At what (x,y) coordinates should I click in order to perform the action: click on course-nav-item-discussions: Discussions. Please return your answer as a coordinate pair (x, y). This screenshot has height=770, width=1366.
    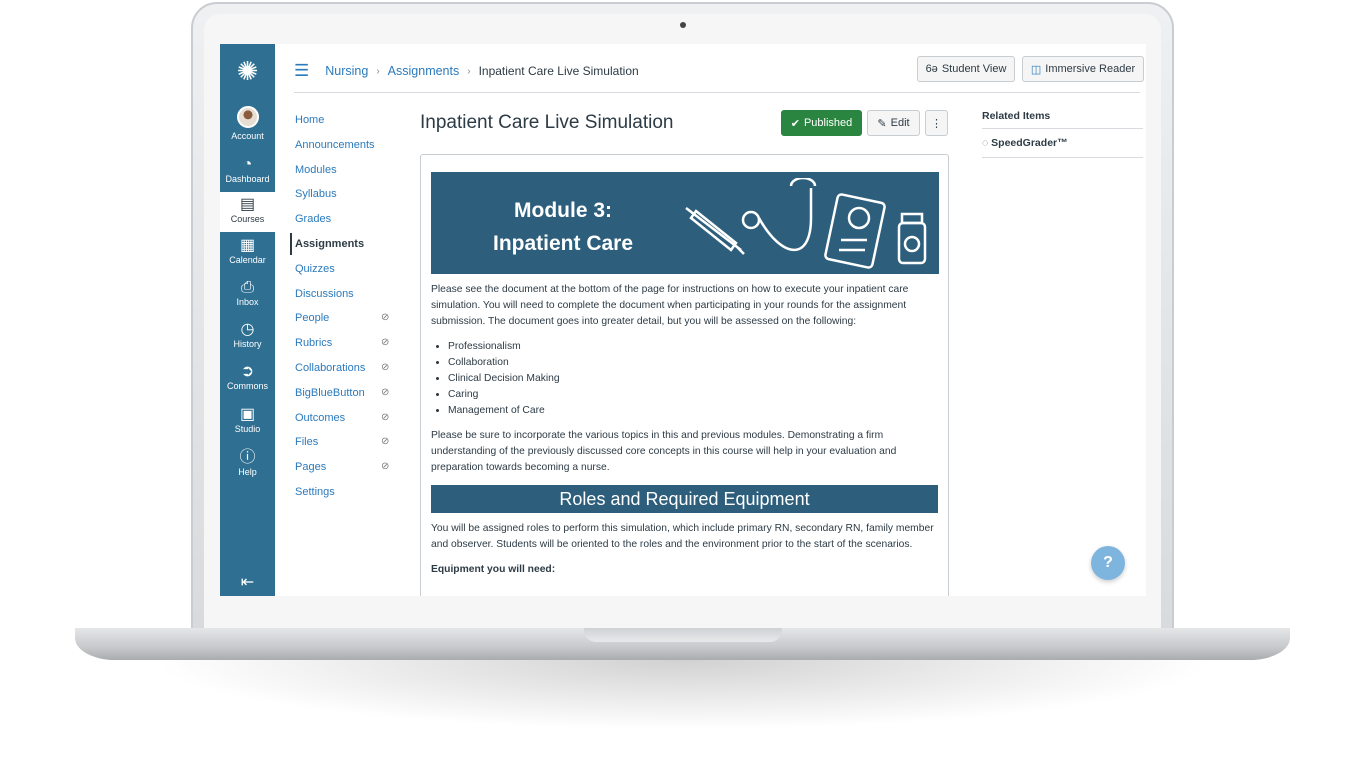
    Looking at the image, I should click on (345, 300).